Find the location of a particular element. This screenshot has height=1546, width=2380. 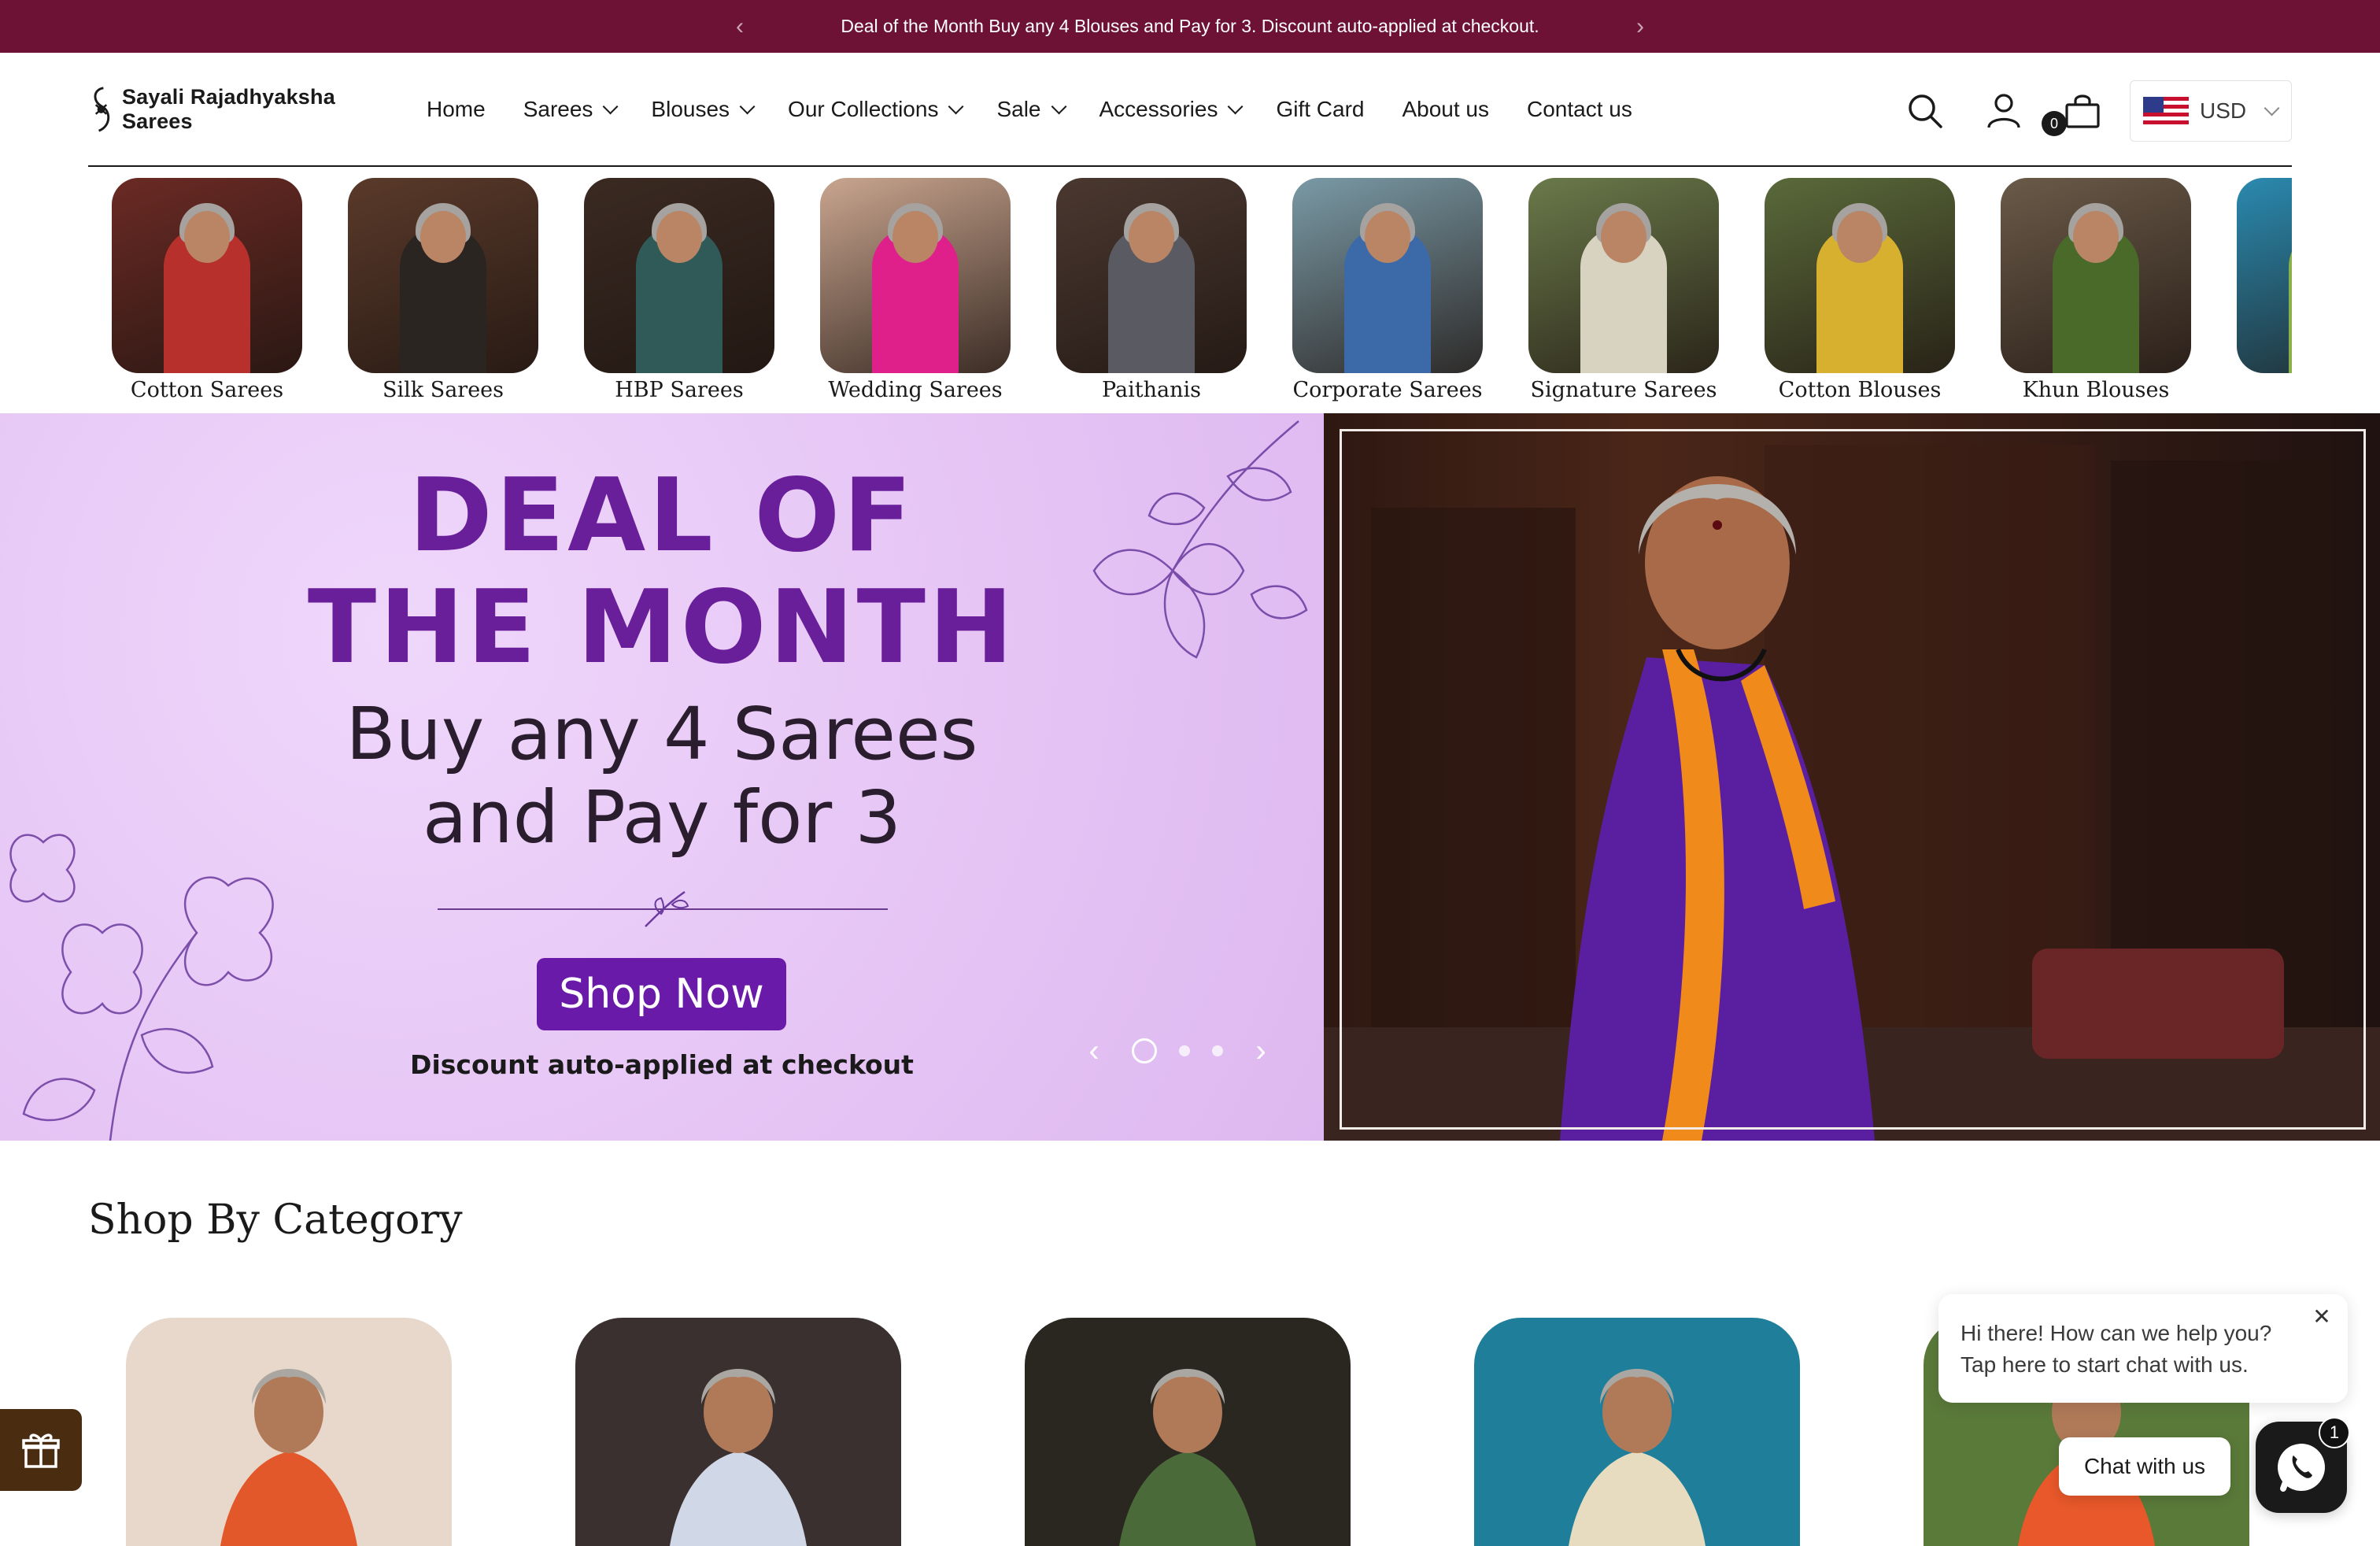

hero-subtitle-line2: and Pay for 3 is located at coordinates (662, 817).